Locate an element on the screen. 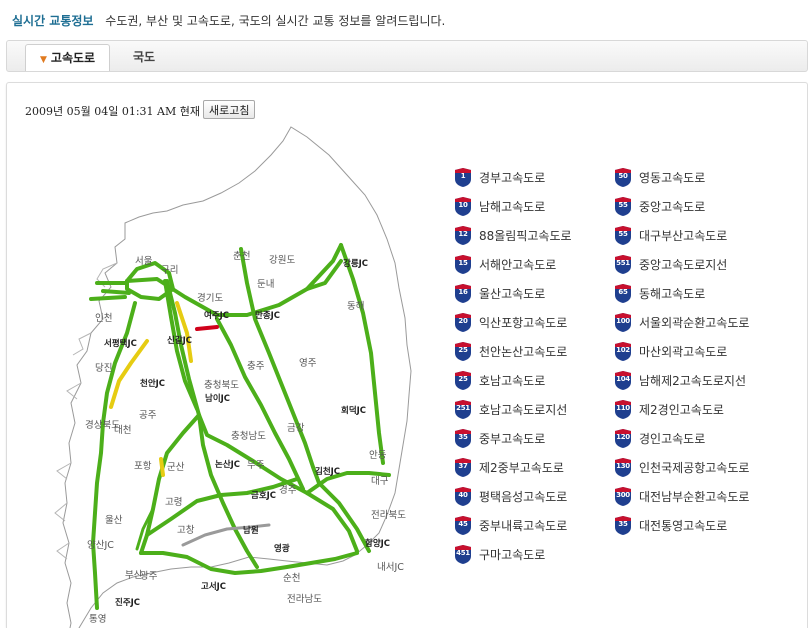 This screenshot has height=628, width=808. legend-item: 130 인천국제공항고속도로 is located at coordinates (681, 467).